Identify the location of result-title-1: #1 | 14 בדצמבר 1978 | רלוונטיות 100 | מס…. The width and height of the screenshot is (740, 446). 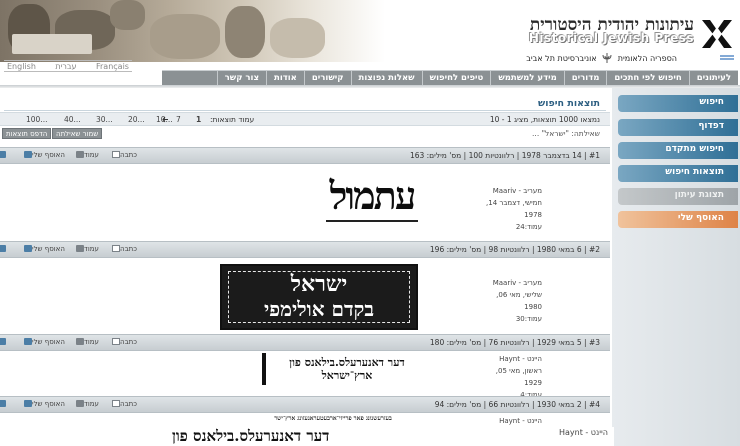
(505, 155).